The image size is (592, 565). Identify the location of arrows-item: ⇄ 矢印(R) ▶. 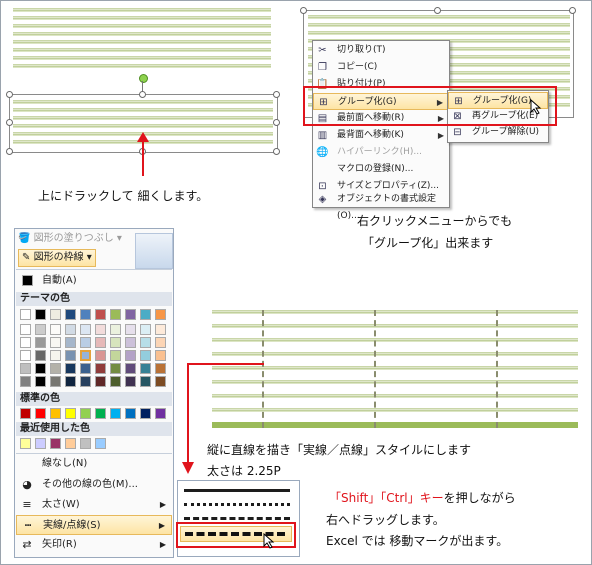
(94, 545).